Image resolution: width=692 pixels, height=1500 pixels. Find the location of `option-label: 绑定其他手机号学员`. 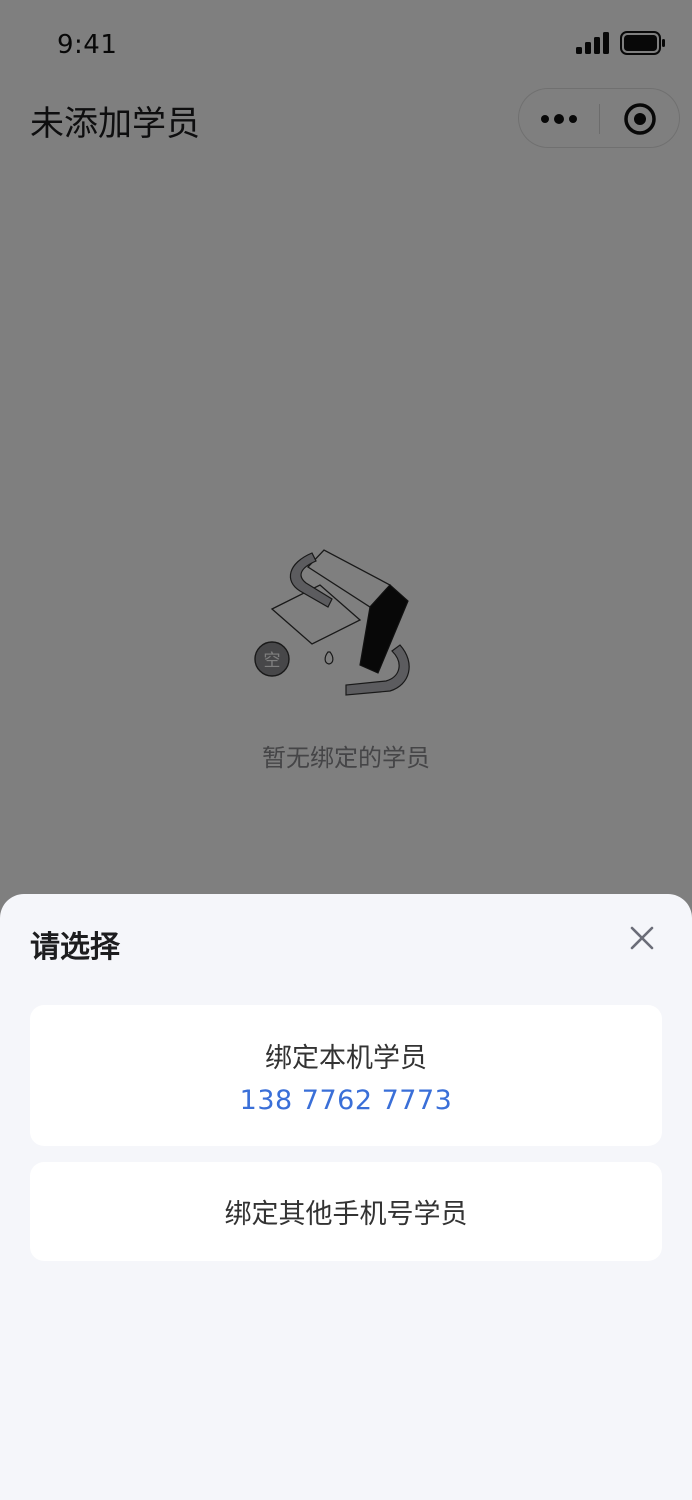

option-label: 绑定其他手机号学员 is located at coordinates (346, 1214).